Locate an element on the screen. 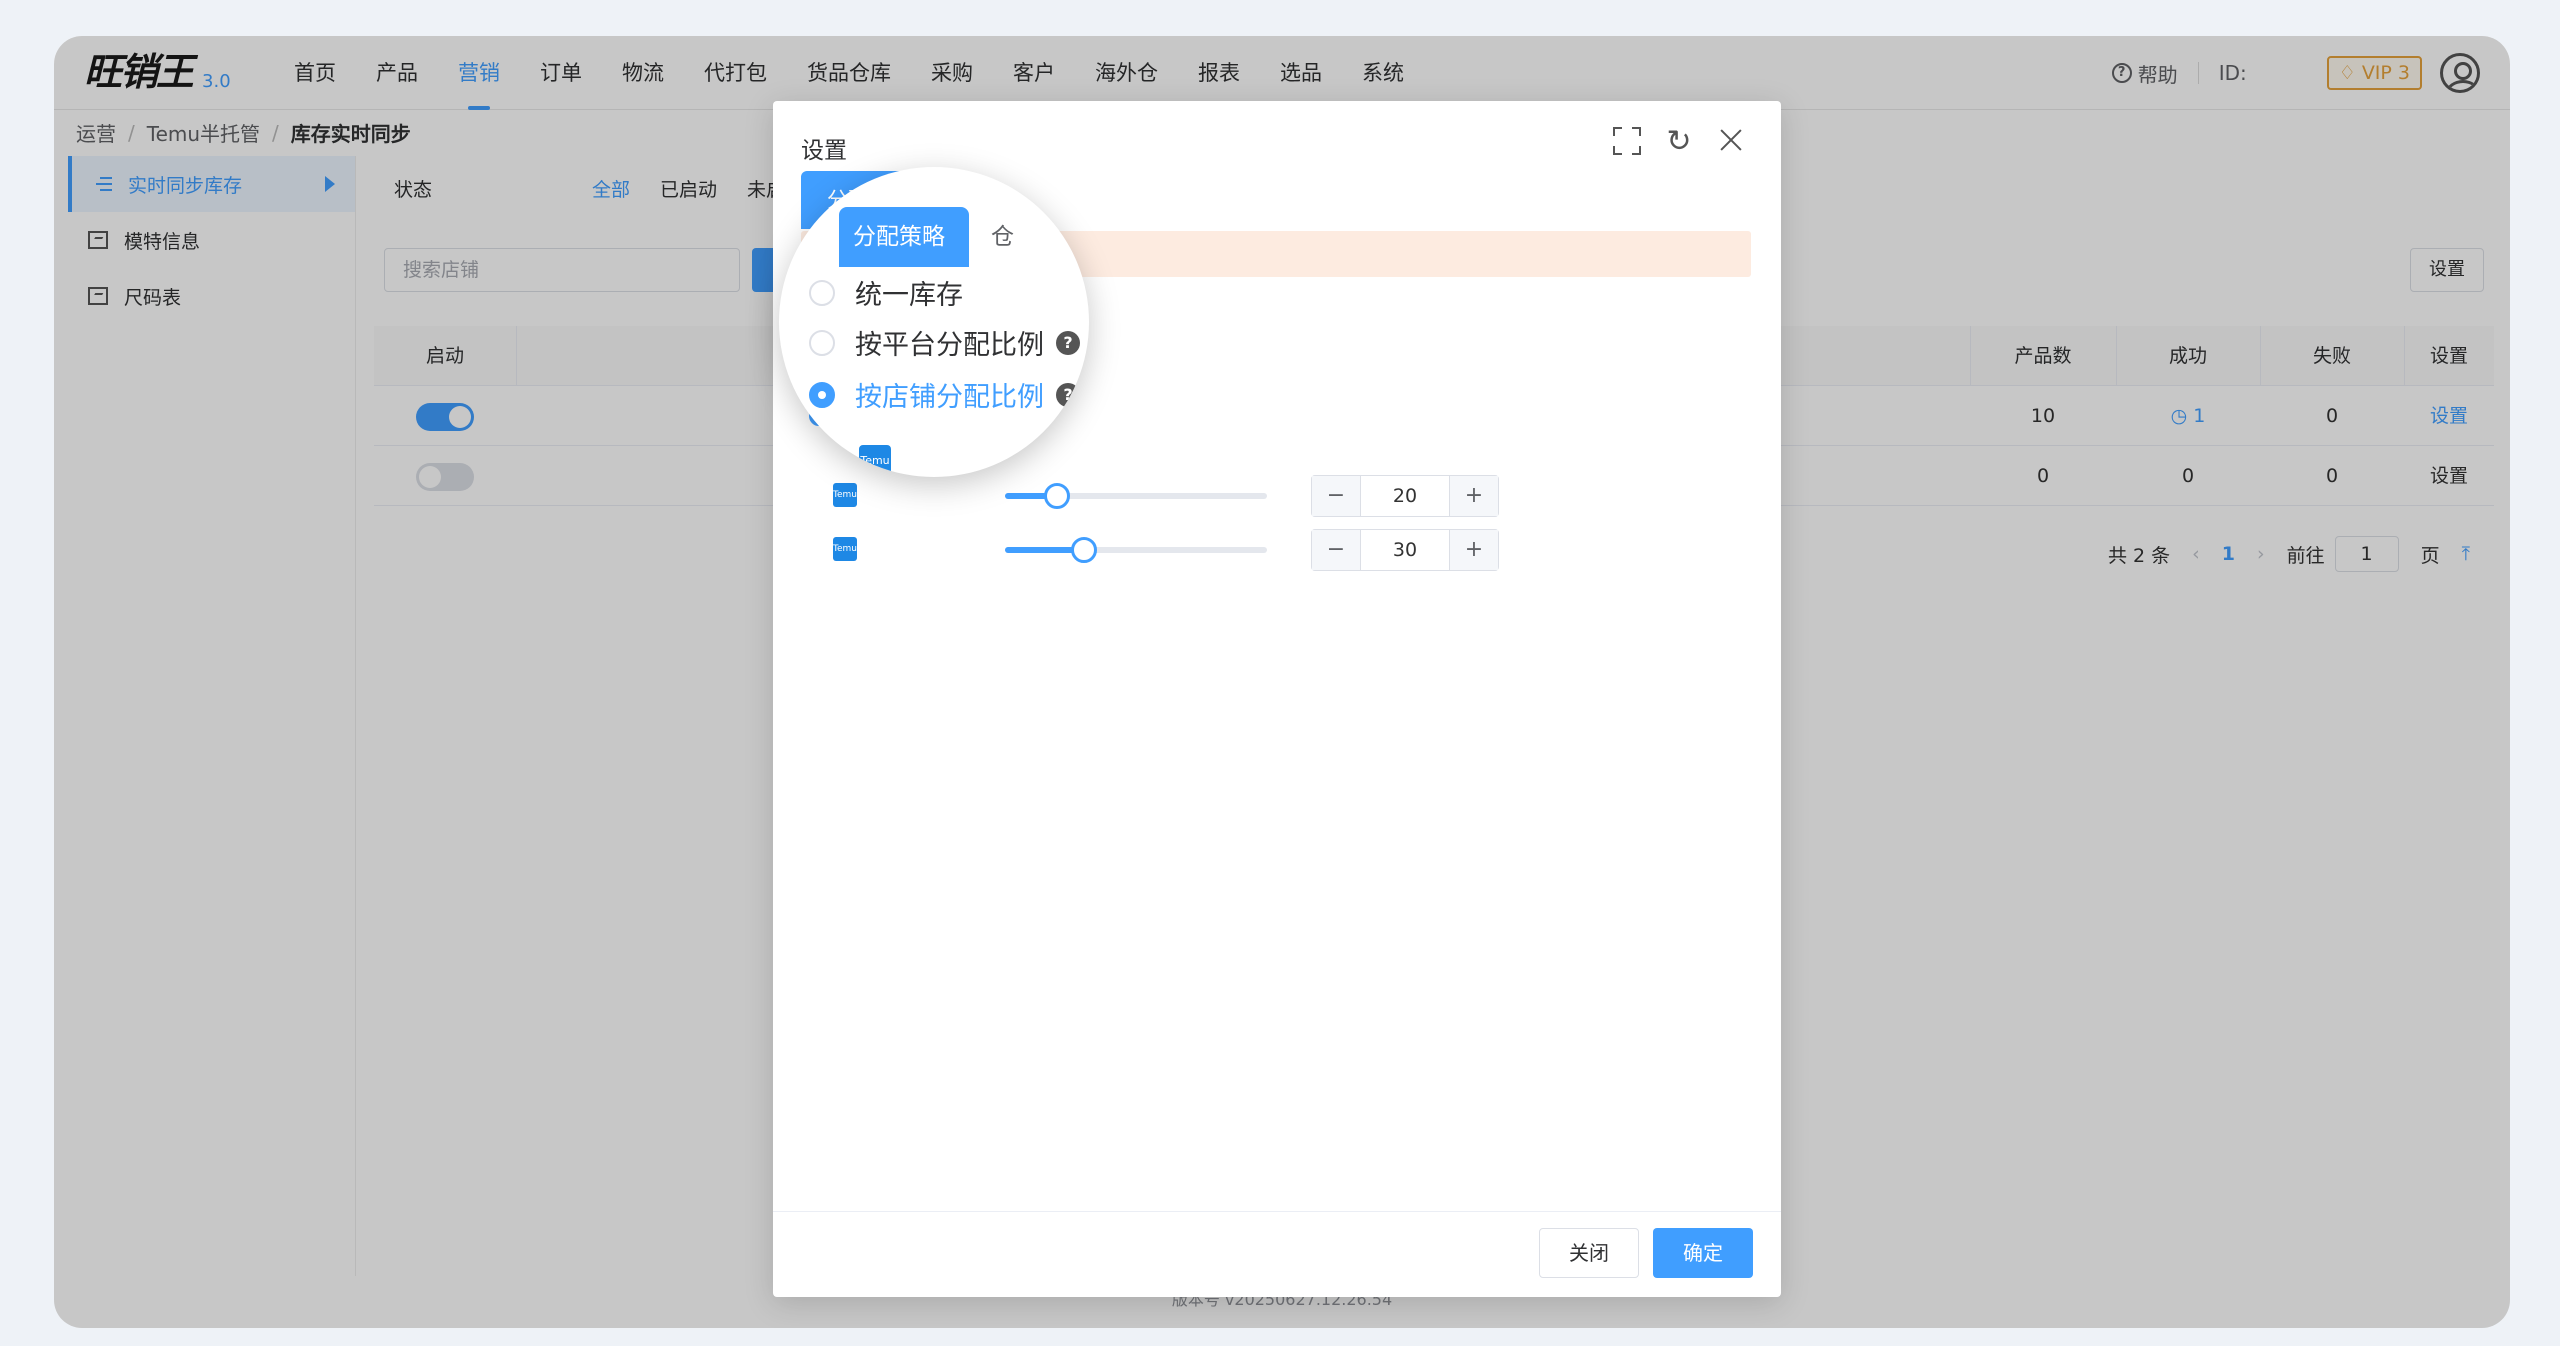 The width and height of the screenshot is (2560, 1346). option-label: 统一库存 is located at coordinates (909, 295).